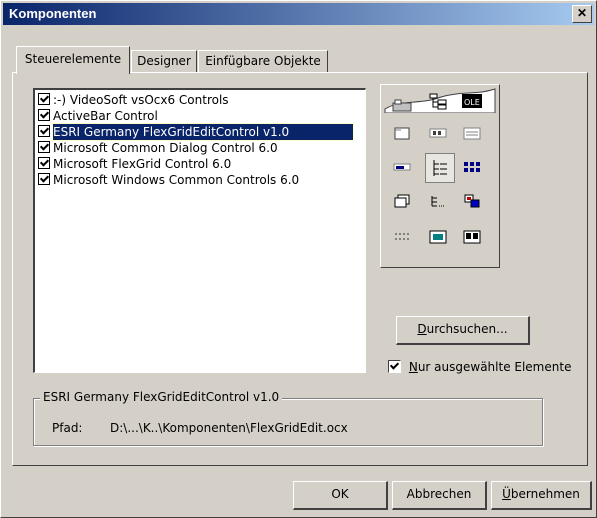 The image size is (597, 518). What do you see at coordinates (298, 14) in the screenshot?
I see `title-bar: Komponenten ✕` at bounding box center [298, 14].